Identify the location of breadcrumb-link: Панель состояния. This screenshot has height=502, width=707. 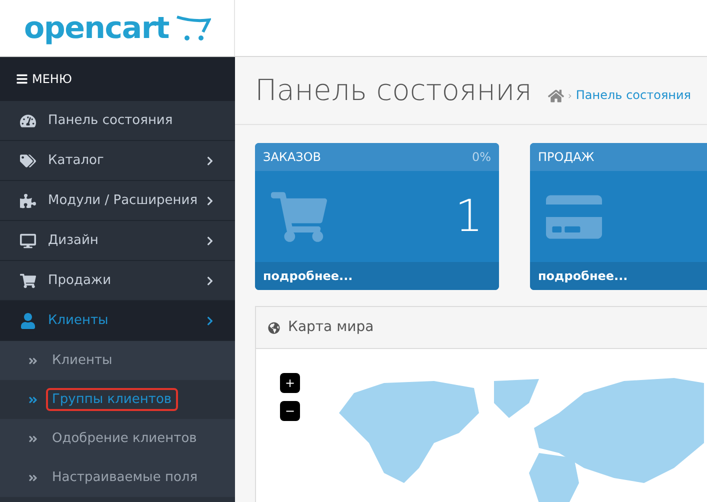
(634, 95).